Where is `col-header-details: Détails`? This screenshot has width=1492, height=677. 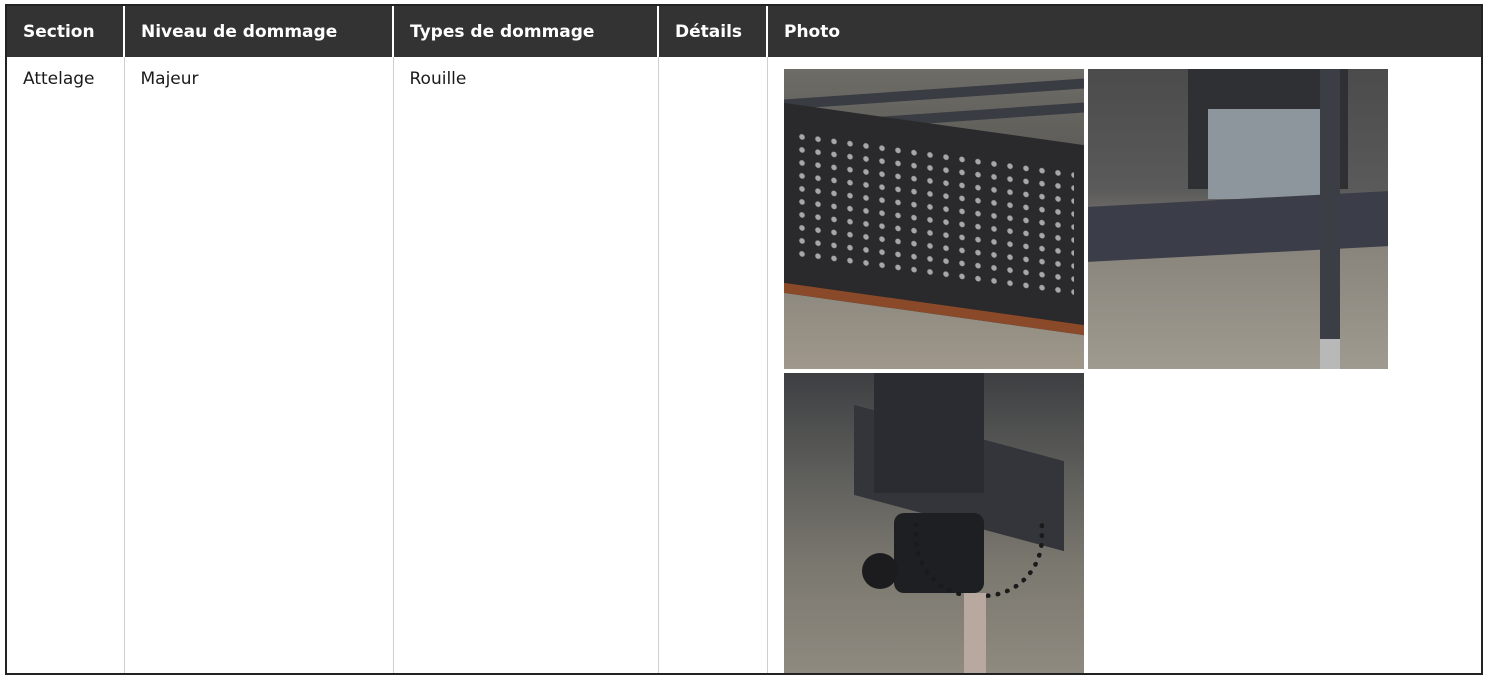 col-header-details: Détails is located at coordinates (712, 31).